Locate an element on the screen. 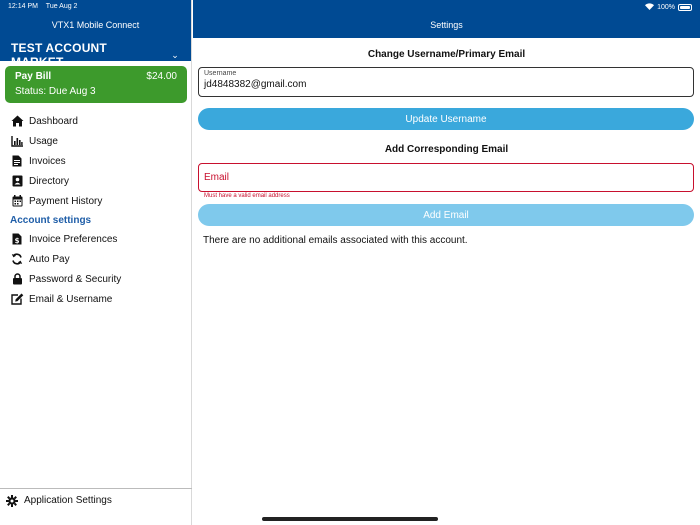  sidebar-item-password-security: Password & Security is located at coordinates (96, 279).